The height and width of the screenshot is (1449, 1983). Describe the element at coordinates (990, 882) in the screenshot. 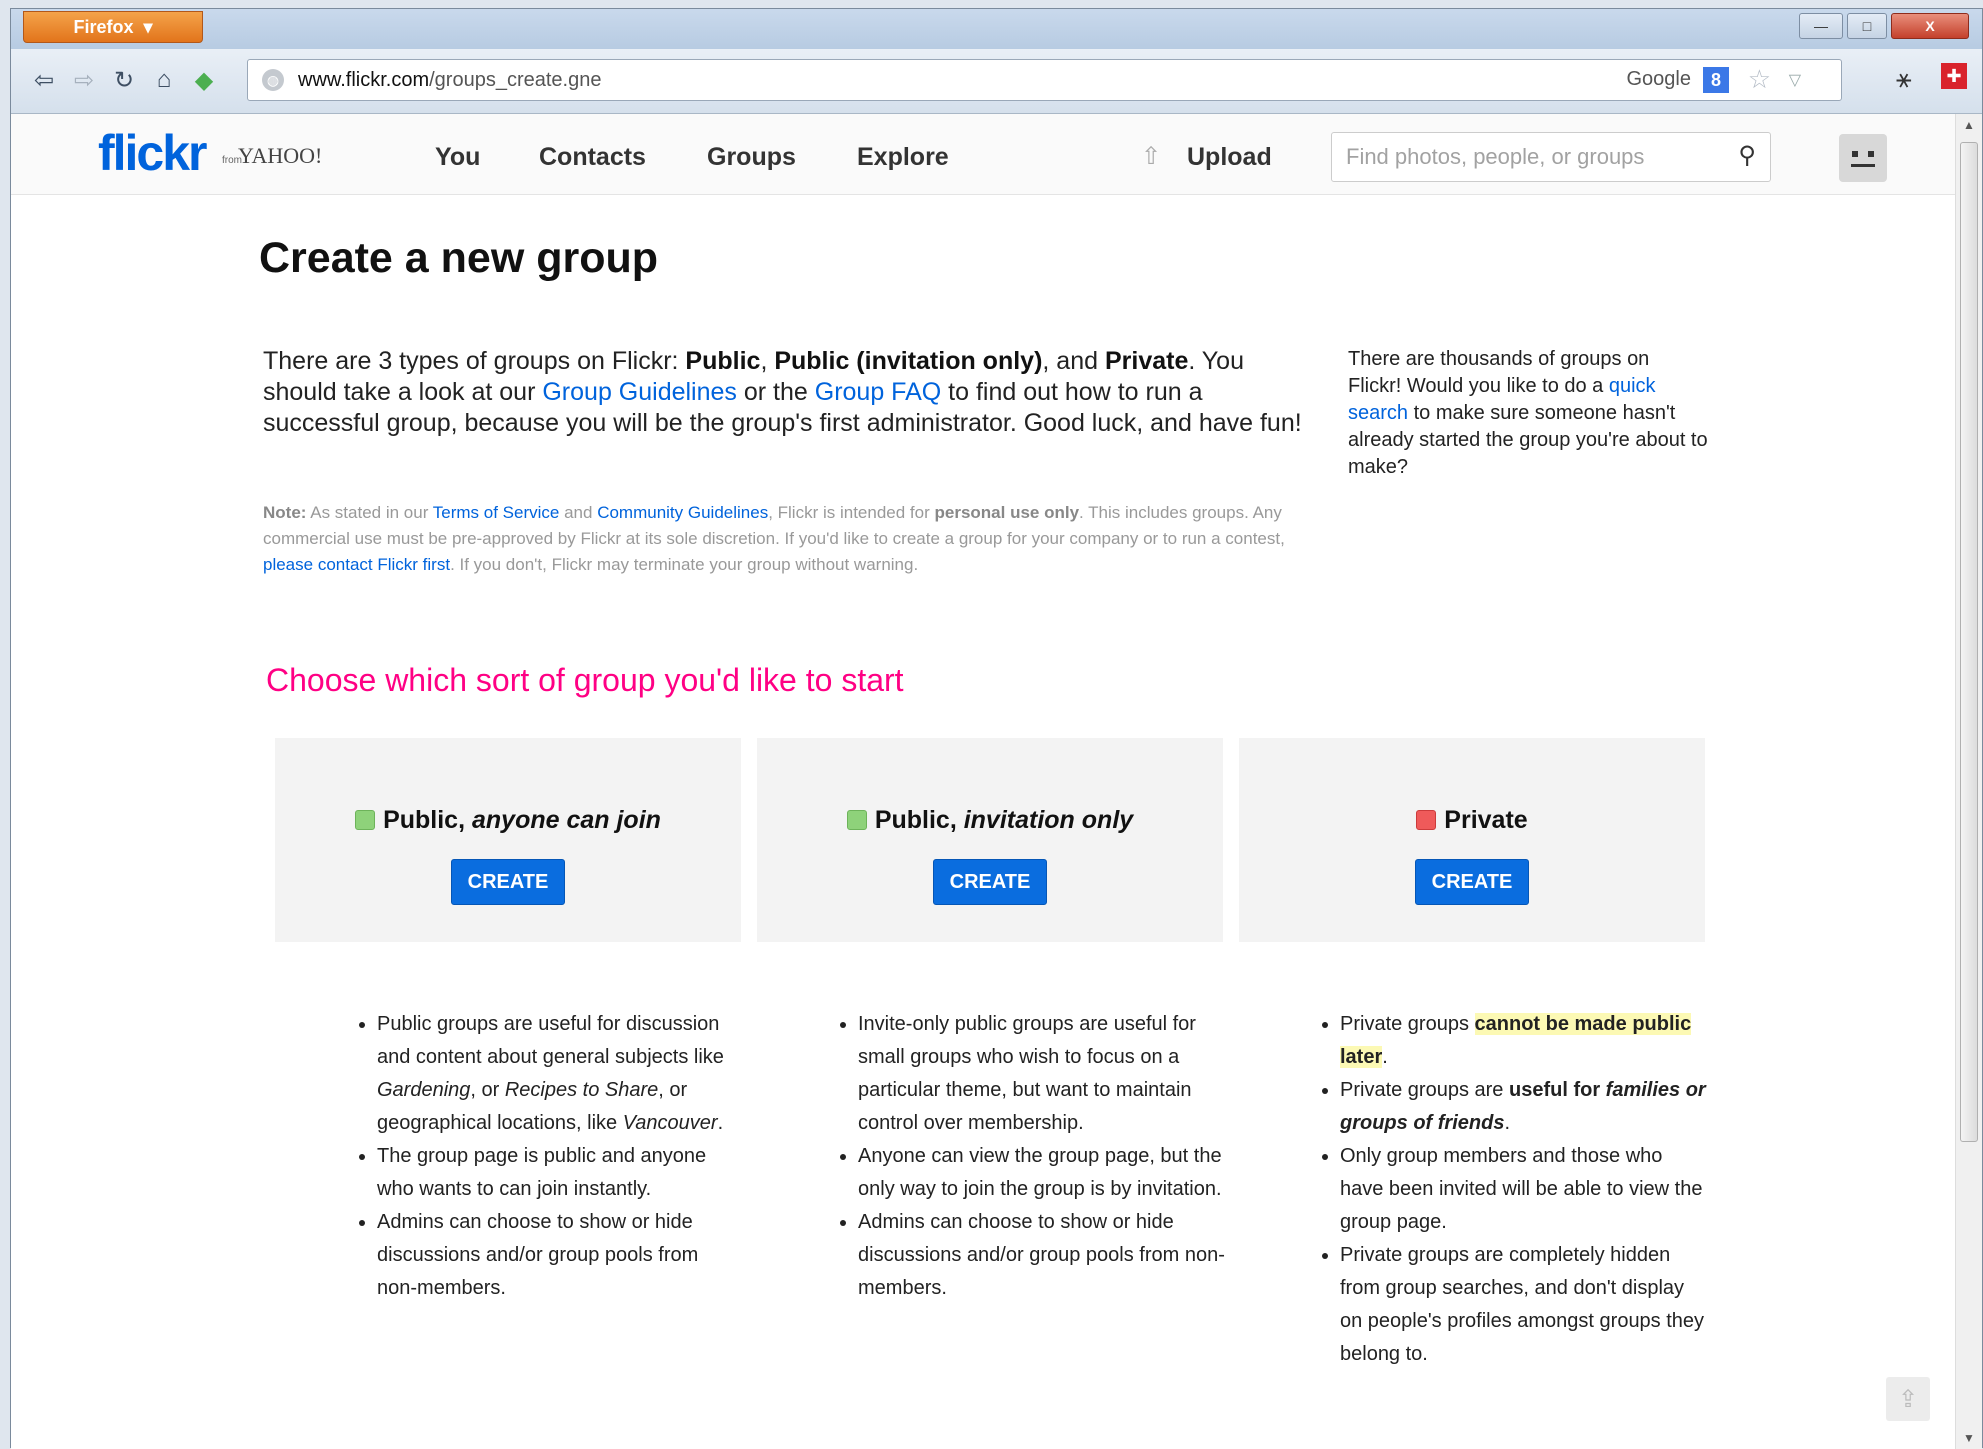

I see `create-invite-button: CREATE` at that location.